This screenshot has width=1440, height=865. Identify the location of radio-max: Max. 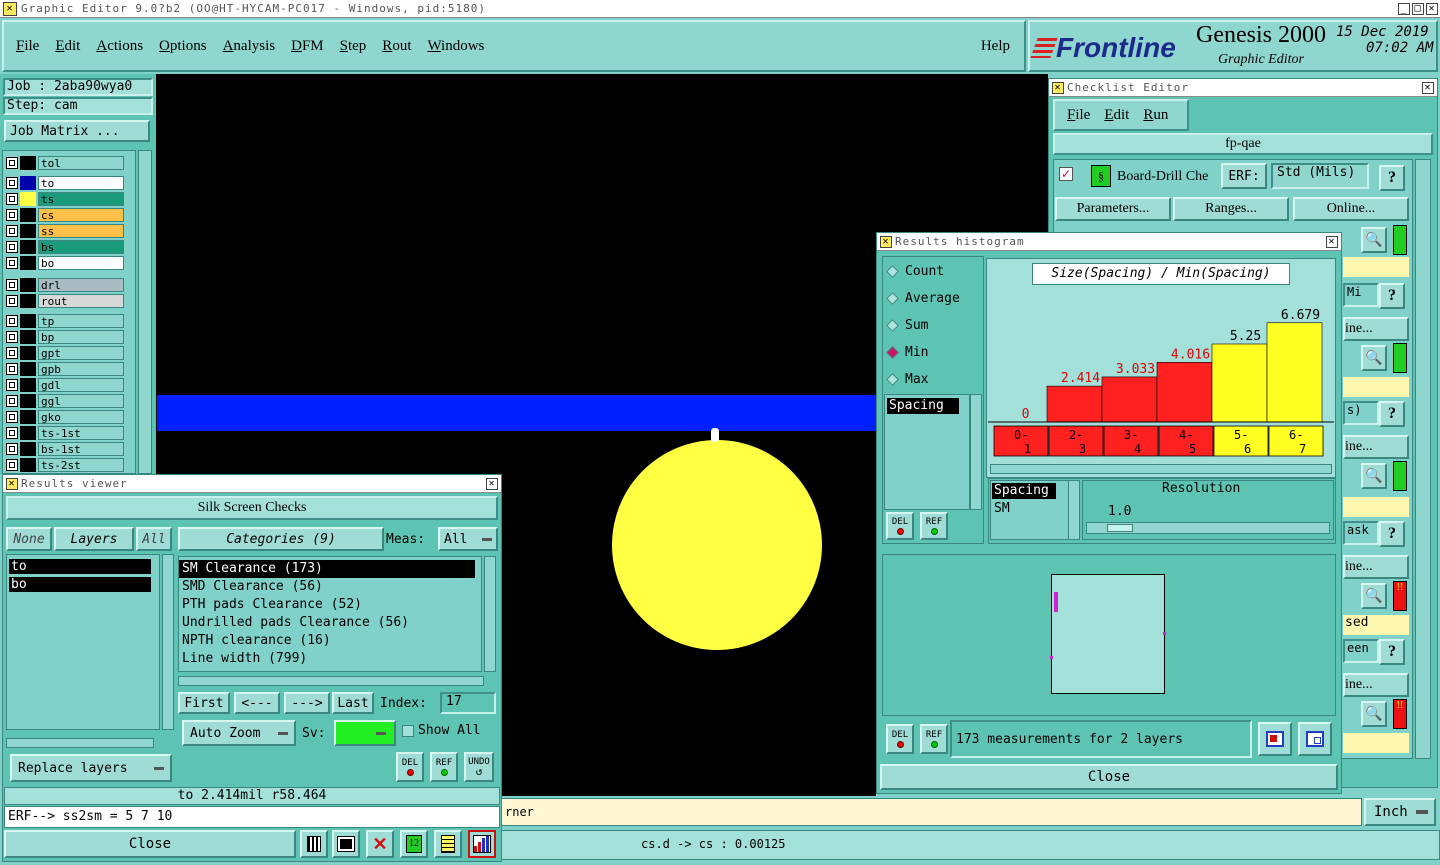
(907, 379).